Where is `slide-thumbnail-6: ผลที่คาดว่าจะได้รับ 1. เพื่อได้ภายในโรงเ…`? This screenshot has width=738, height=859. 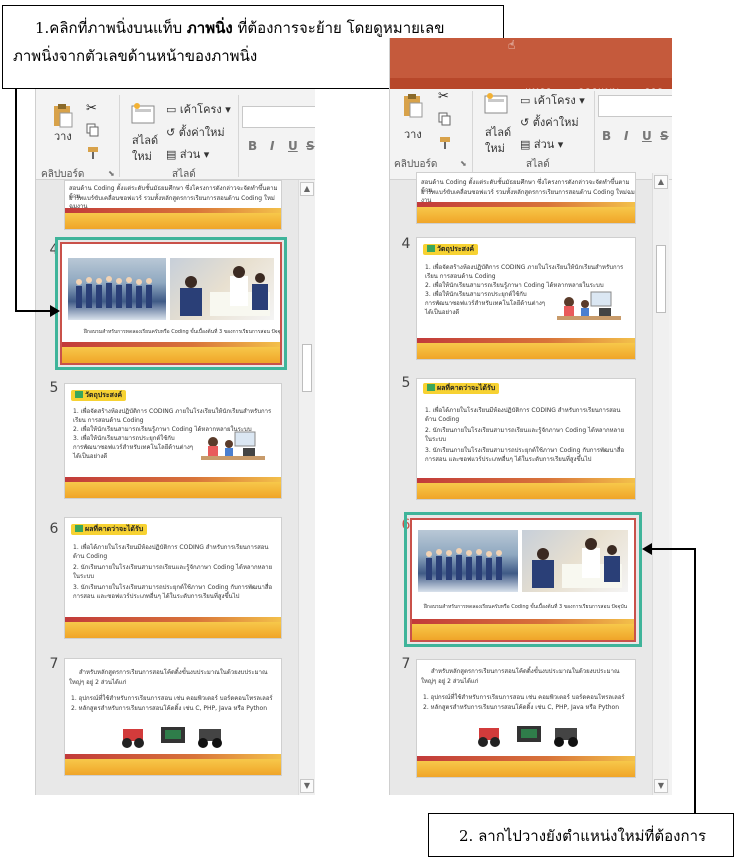
slide-thumbnail-6: ผลที่คาดว่าจะได้รับ 1. เพื่อได้ภายในโรงเ… is located at coordinates (173, 578).